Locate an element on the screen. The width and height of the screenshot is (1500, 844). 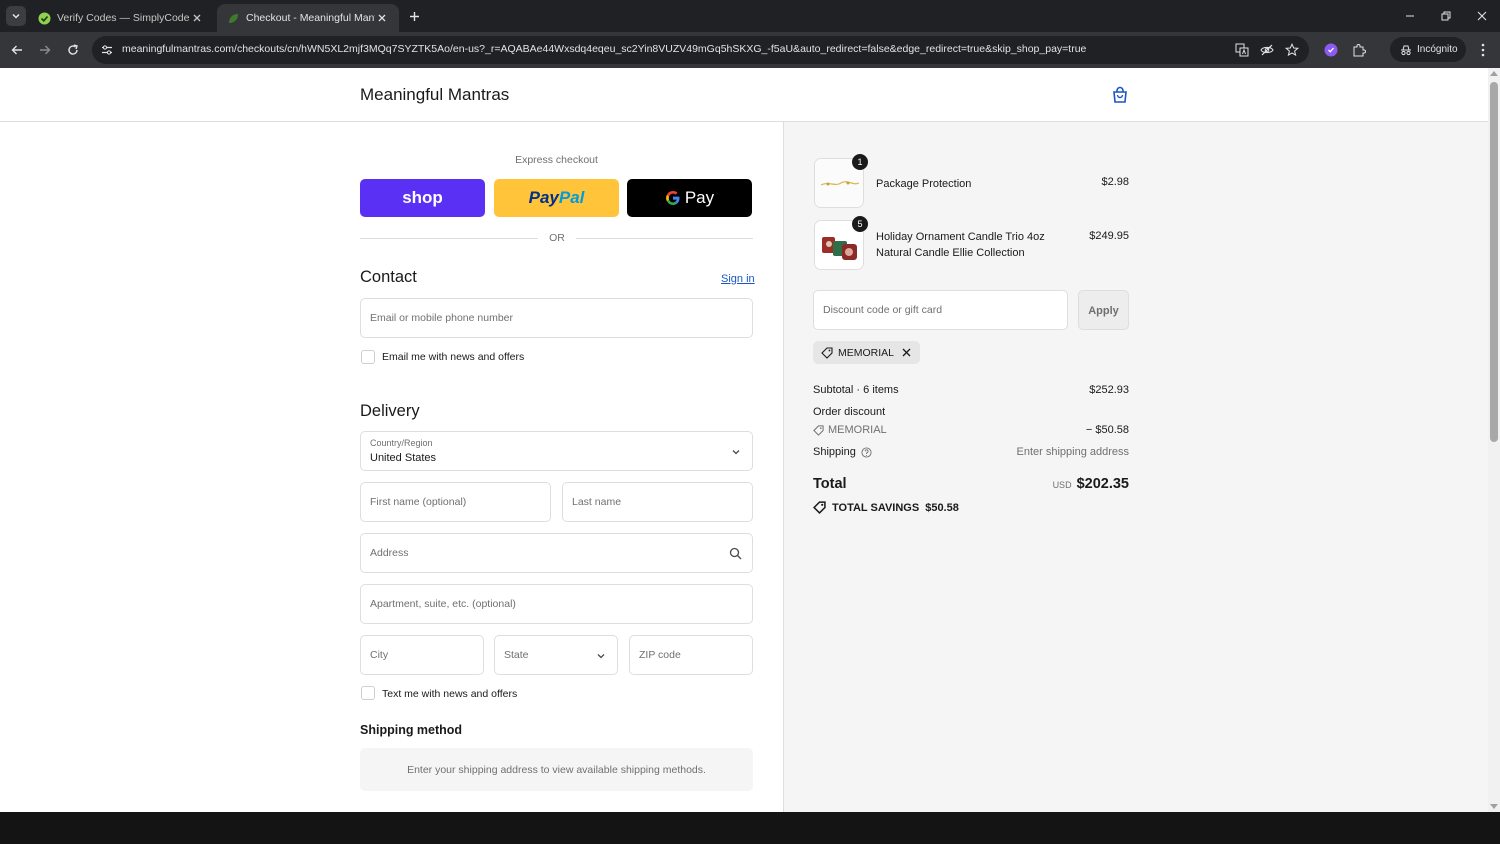
tab-simplycodes: Verify Codes — SimplyCodes is located at coordinates (121, 18).